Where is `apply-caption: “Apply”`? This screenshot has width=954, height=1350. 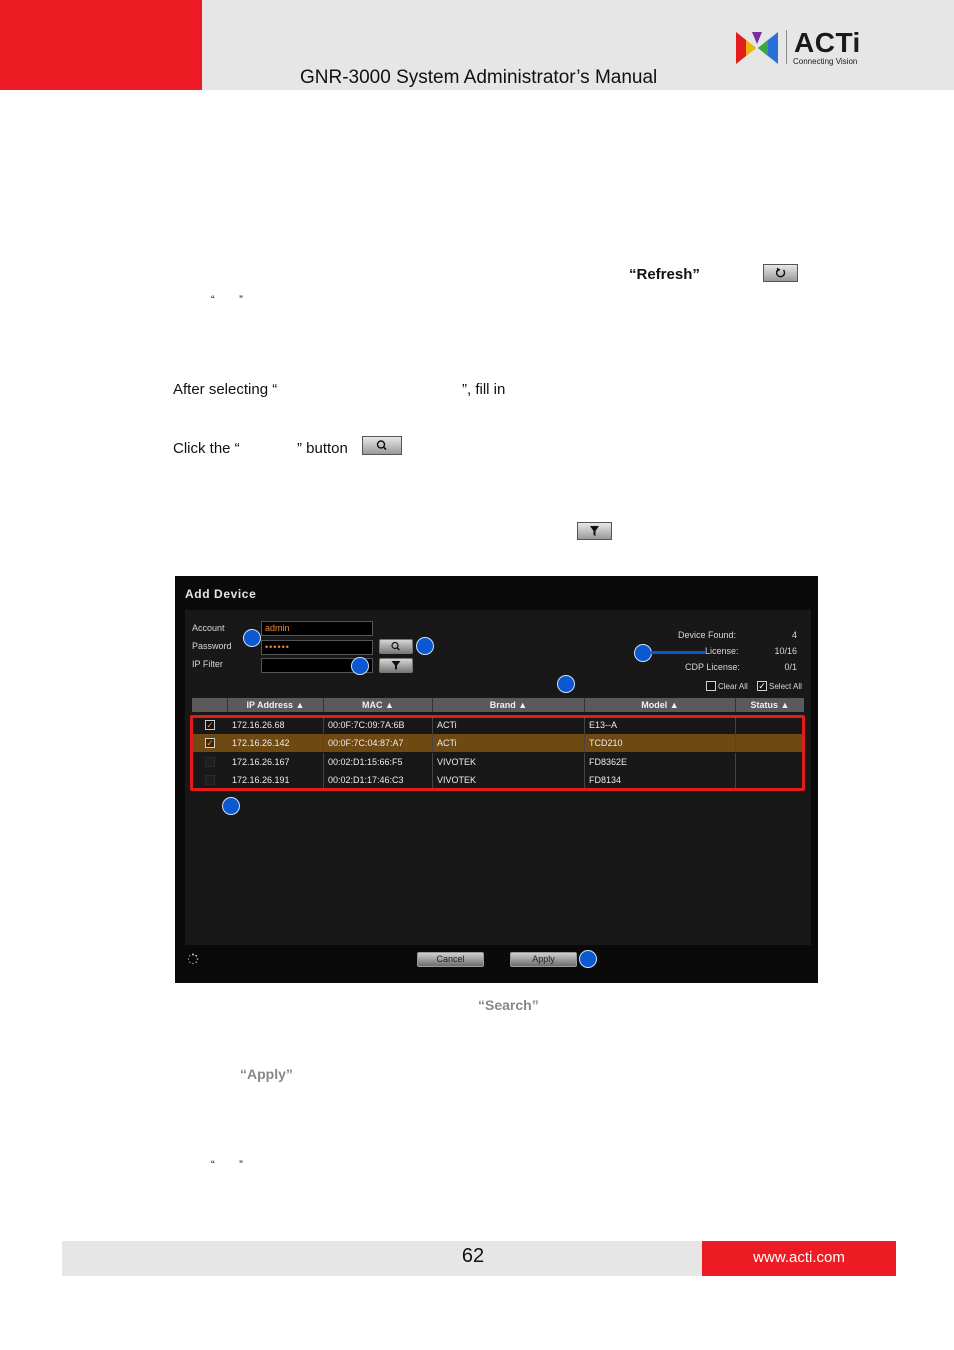
apply-caption: “Apply” is located at coordinates (266, 1074).